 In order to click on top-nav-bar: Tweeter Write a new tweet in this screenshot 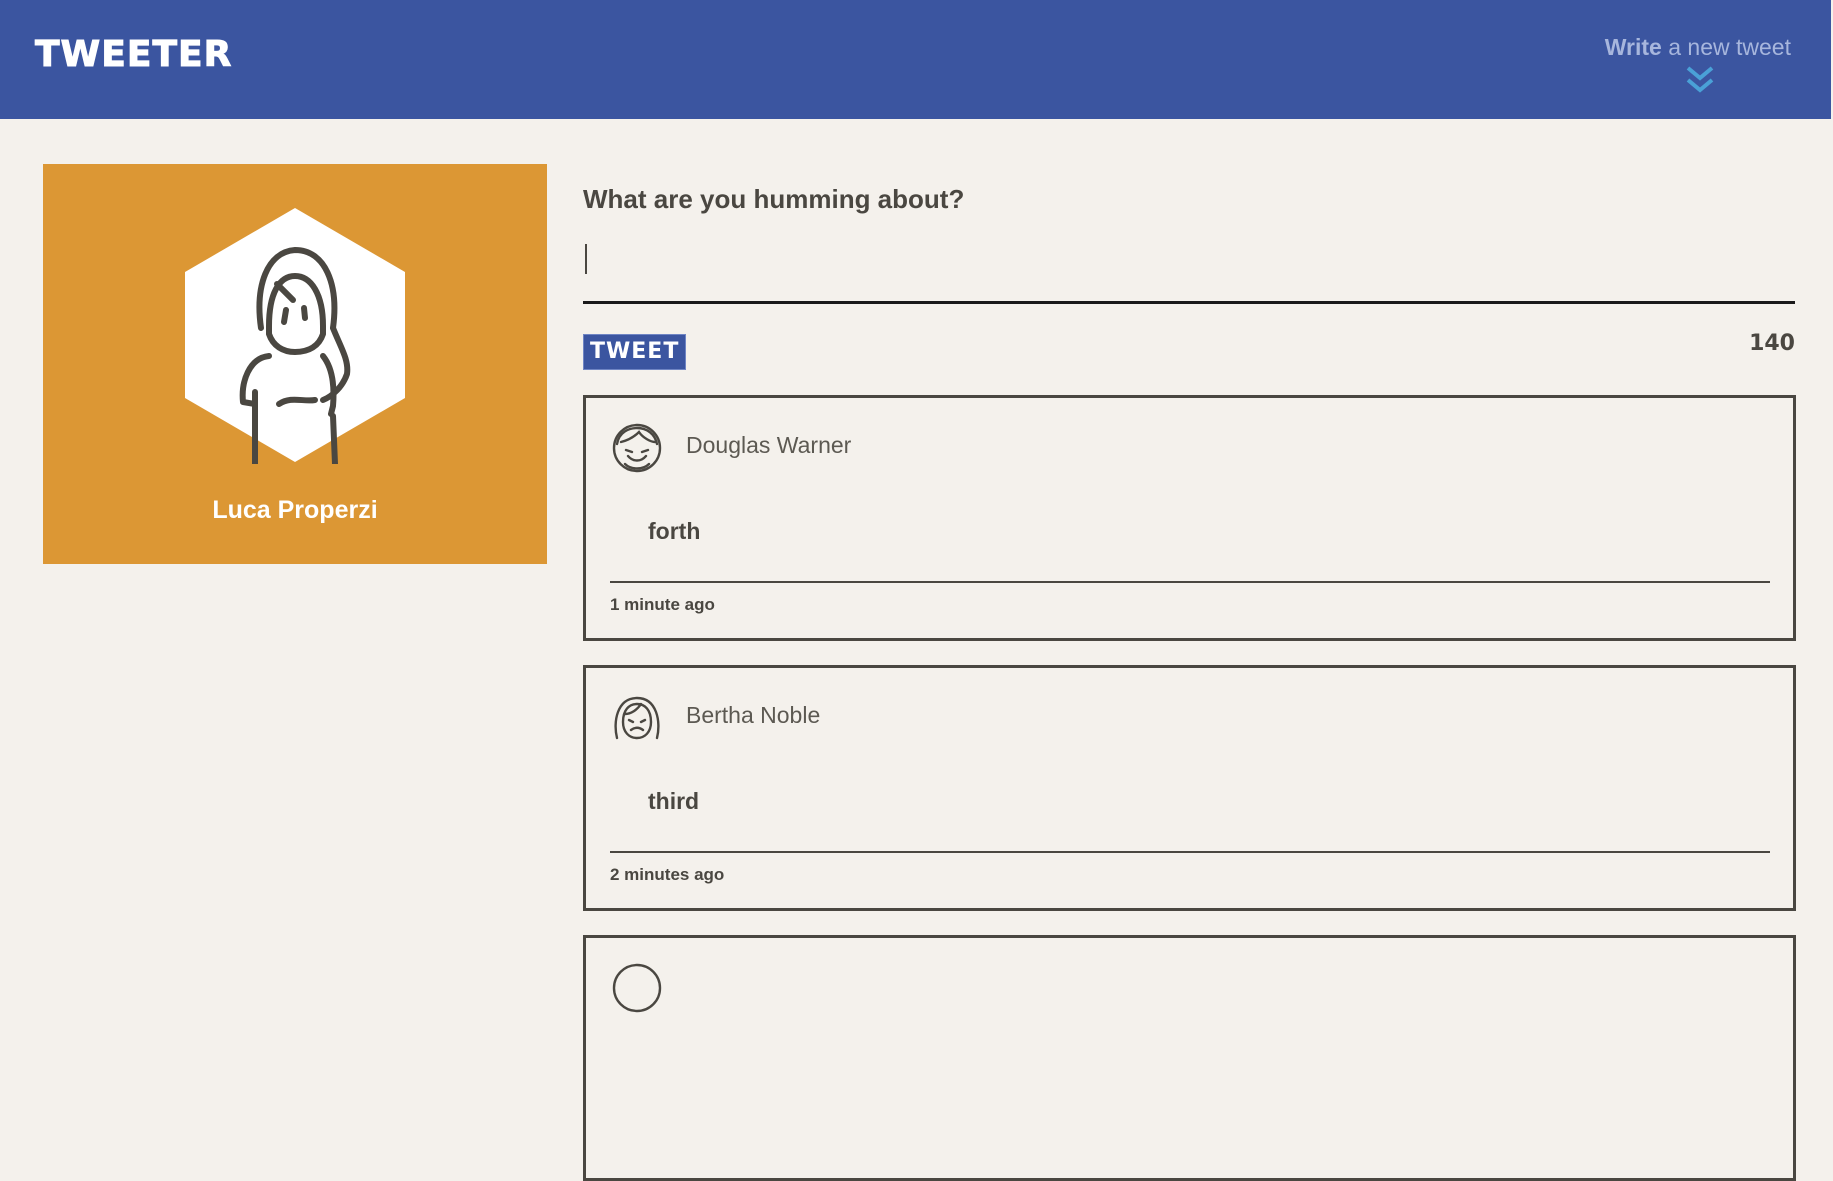, I will do `click(915, 59)`.